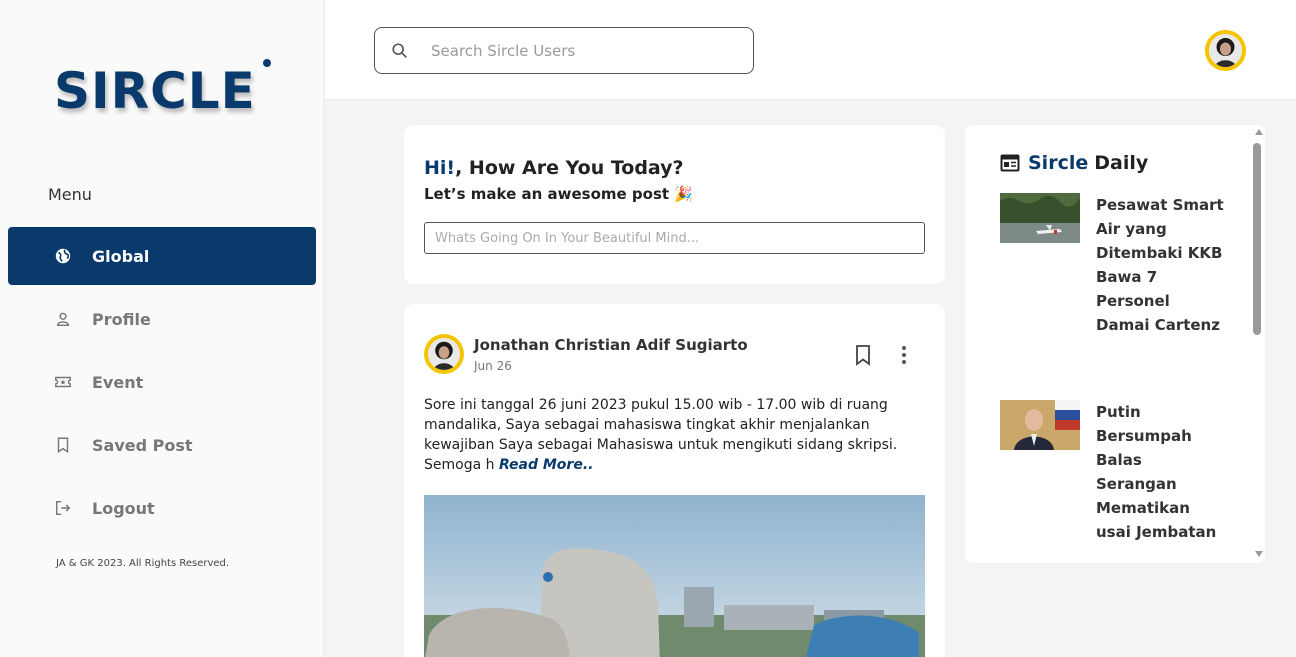 This screenshot has width=1296, height=657. I want to click on sidebar-item-label: Logout, so click(123, 508).